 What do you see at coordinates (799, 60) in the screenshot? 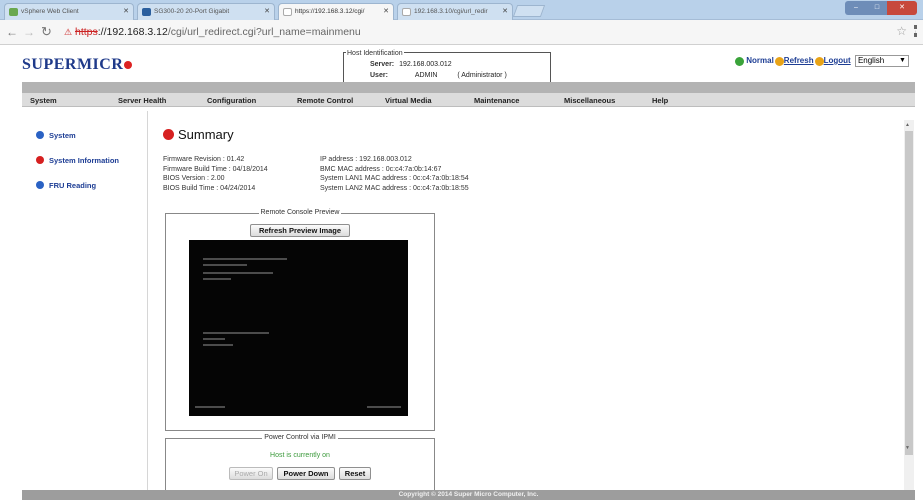
I see `refresh-link: Refresh` at bounding box center [799, 60].